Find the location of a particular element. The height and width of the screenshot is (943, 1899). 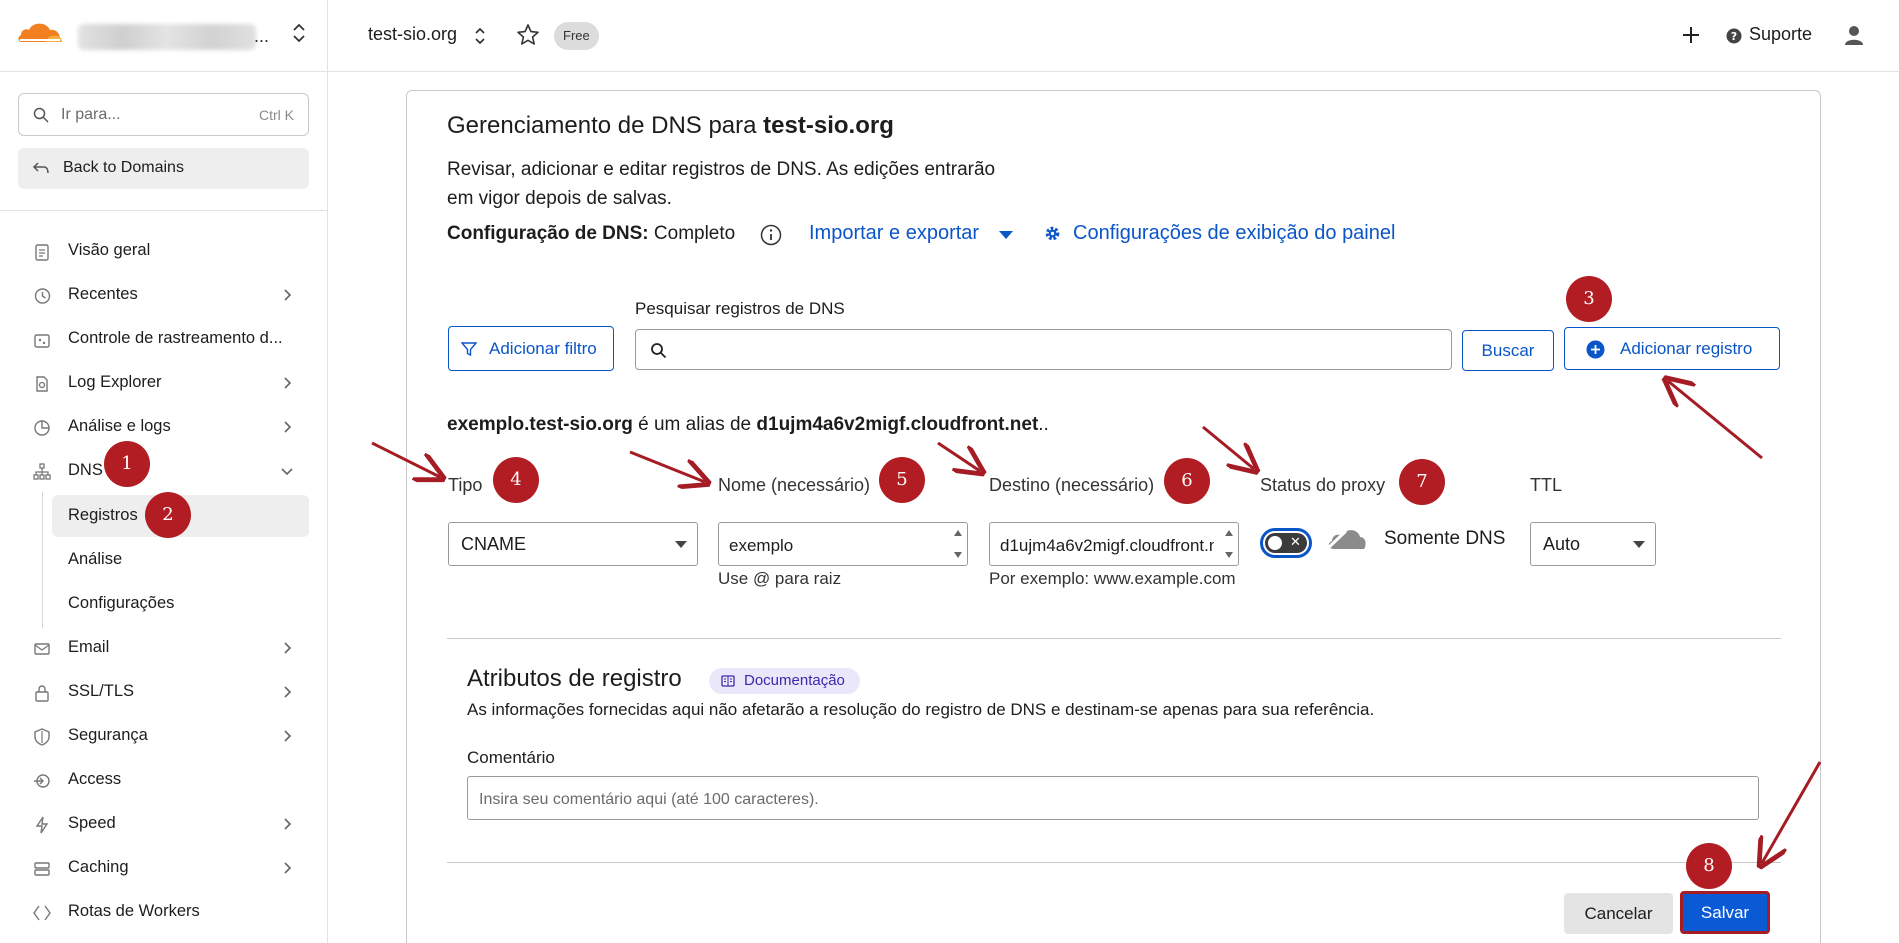

nav-label: Segurança is located at coordinates (108, 735).